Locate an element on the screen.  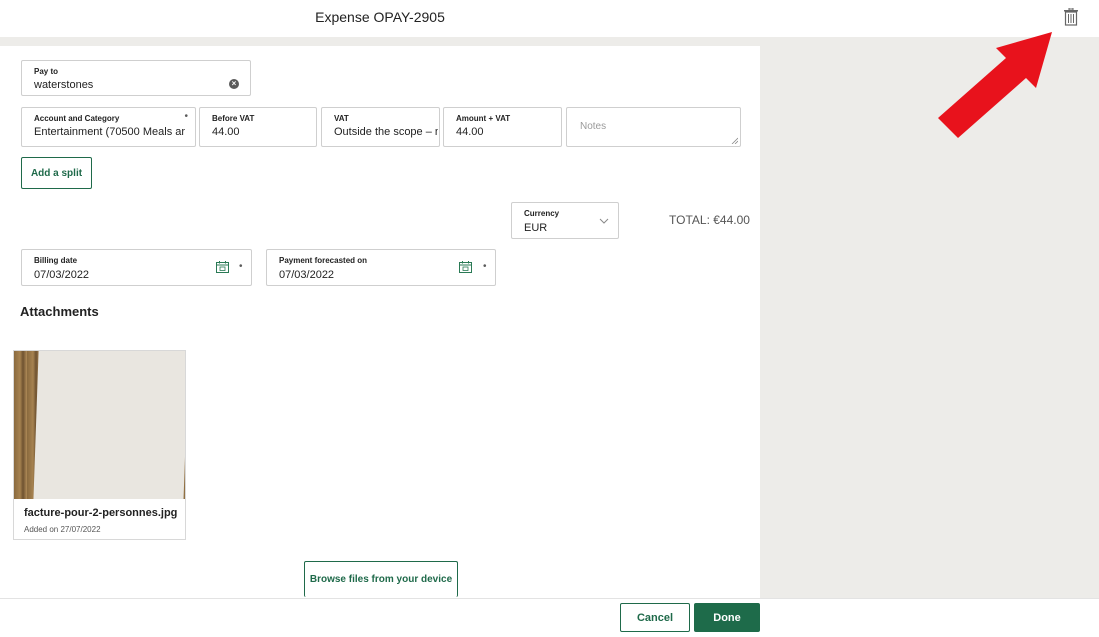
vat-select: VAT Outside the scope – n is located at coordinates (380, 127).